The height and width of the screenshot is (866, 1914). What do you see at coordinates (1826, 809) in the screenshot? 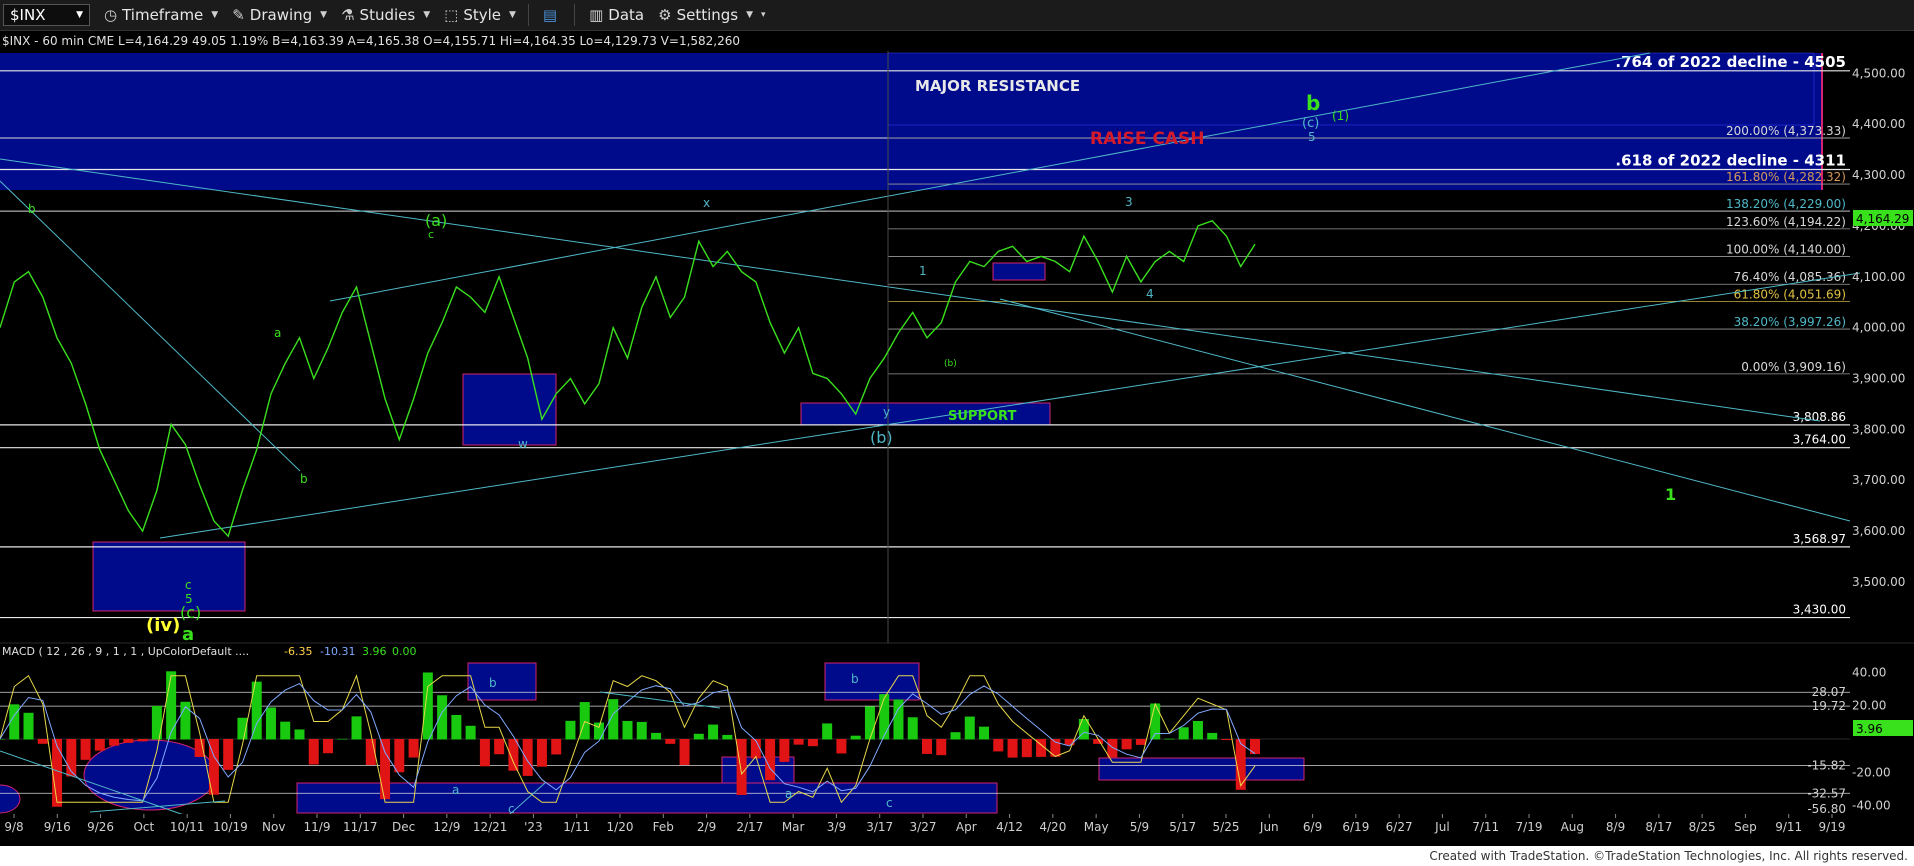
I see `macd-level-label: -56.80` at bounding box center [1826, 809].